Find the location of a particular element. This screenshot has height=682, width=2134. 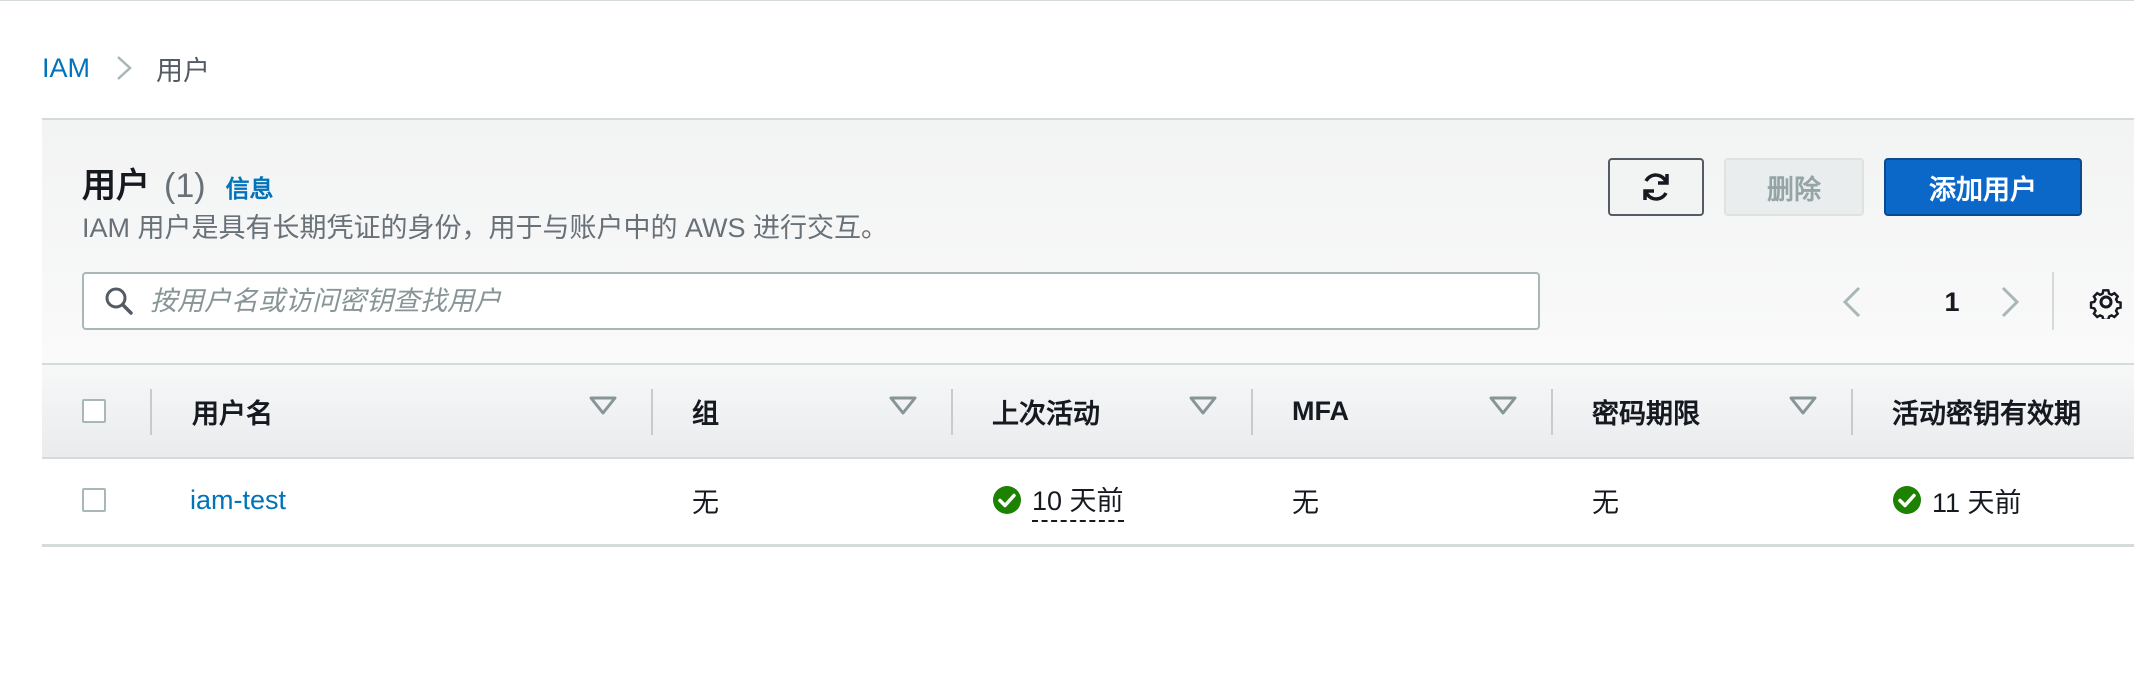

active-key-age-status: 11 天前 is located at coordinates (1957, 500).